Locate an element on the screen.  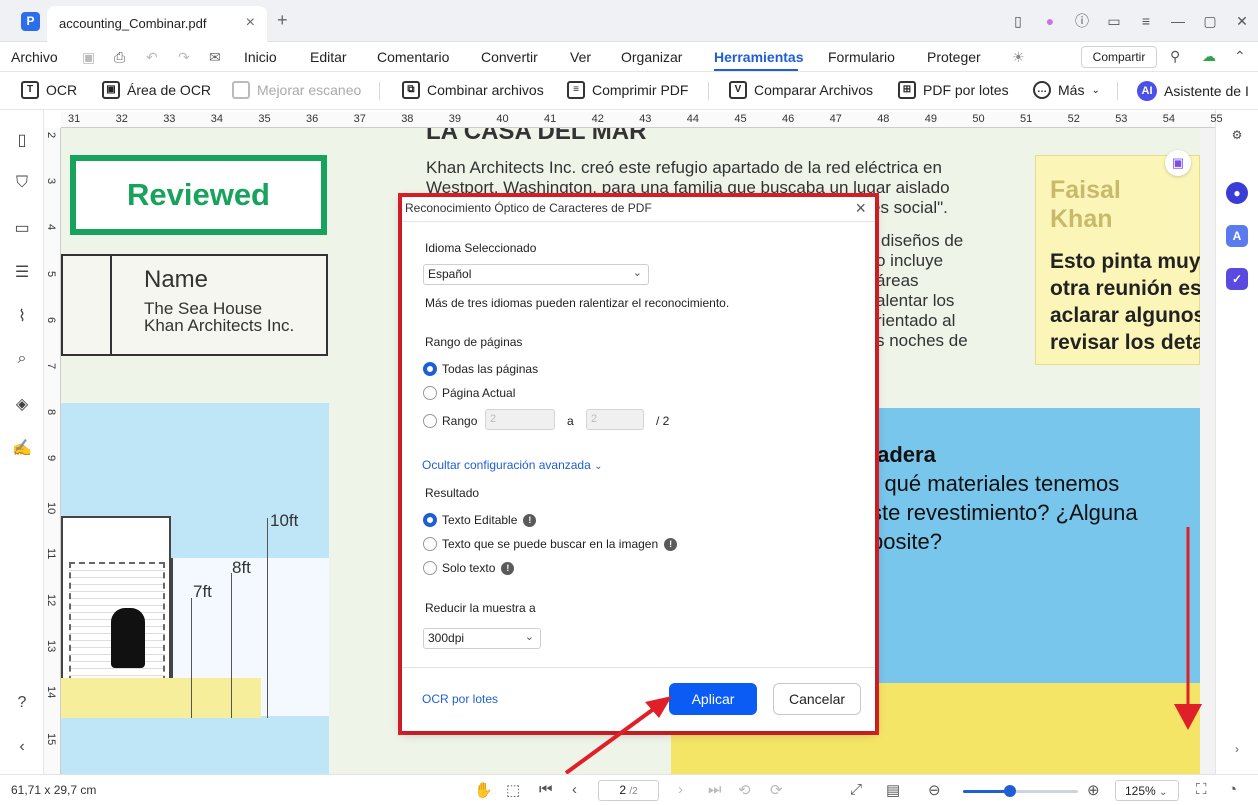
feedback-icon: ▭ is located at coordinates (1114, 21).